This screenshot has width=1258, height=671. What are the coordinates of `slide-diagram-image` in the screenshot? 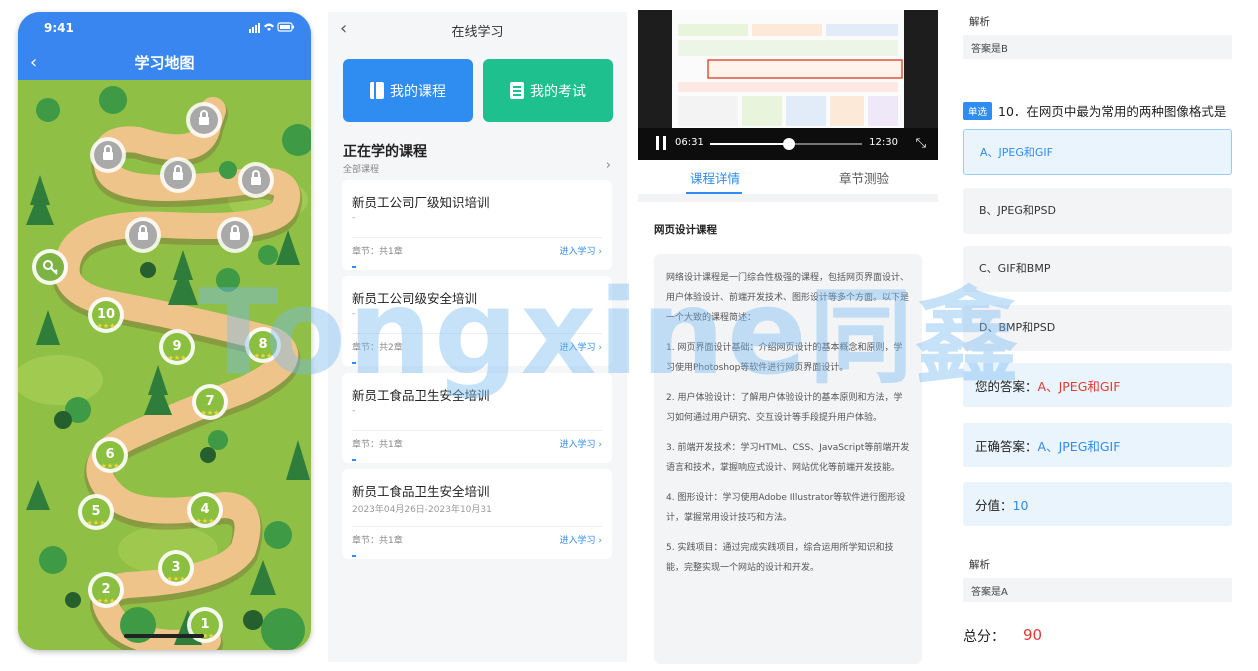 It's located at (788, 69).